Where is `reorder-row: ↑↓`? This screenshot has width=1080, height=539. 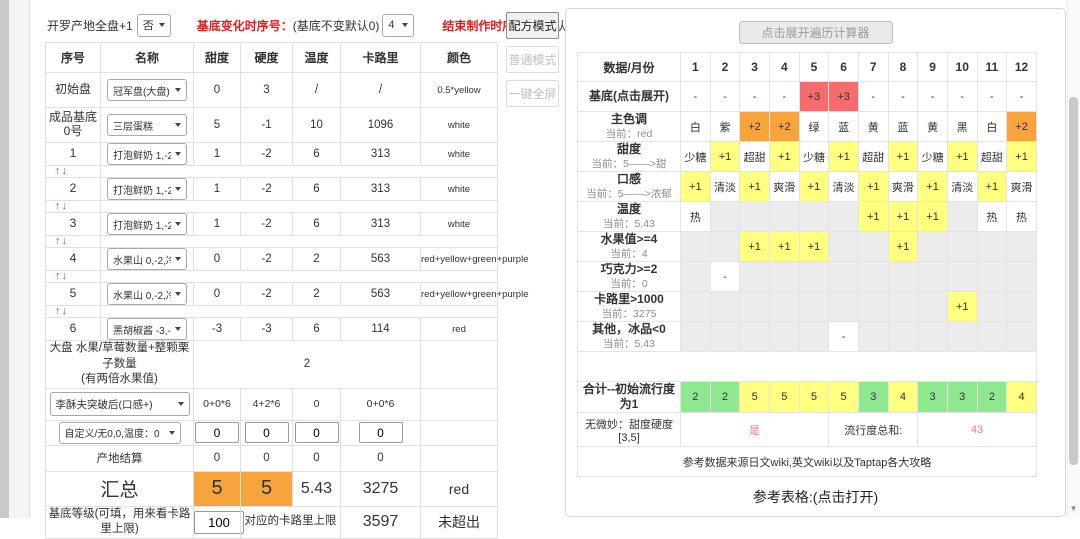 reorder-row: ↑↓ is located at coordinates (271, 171).